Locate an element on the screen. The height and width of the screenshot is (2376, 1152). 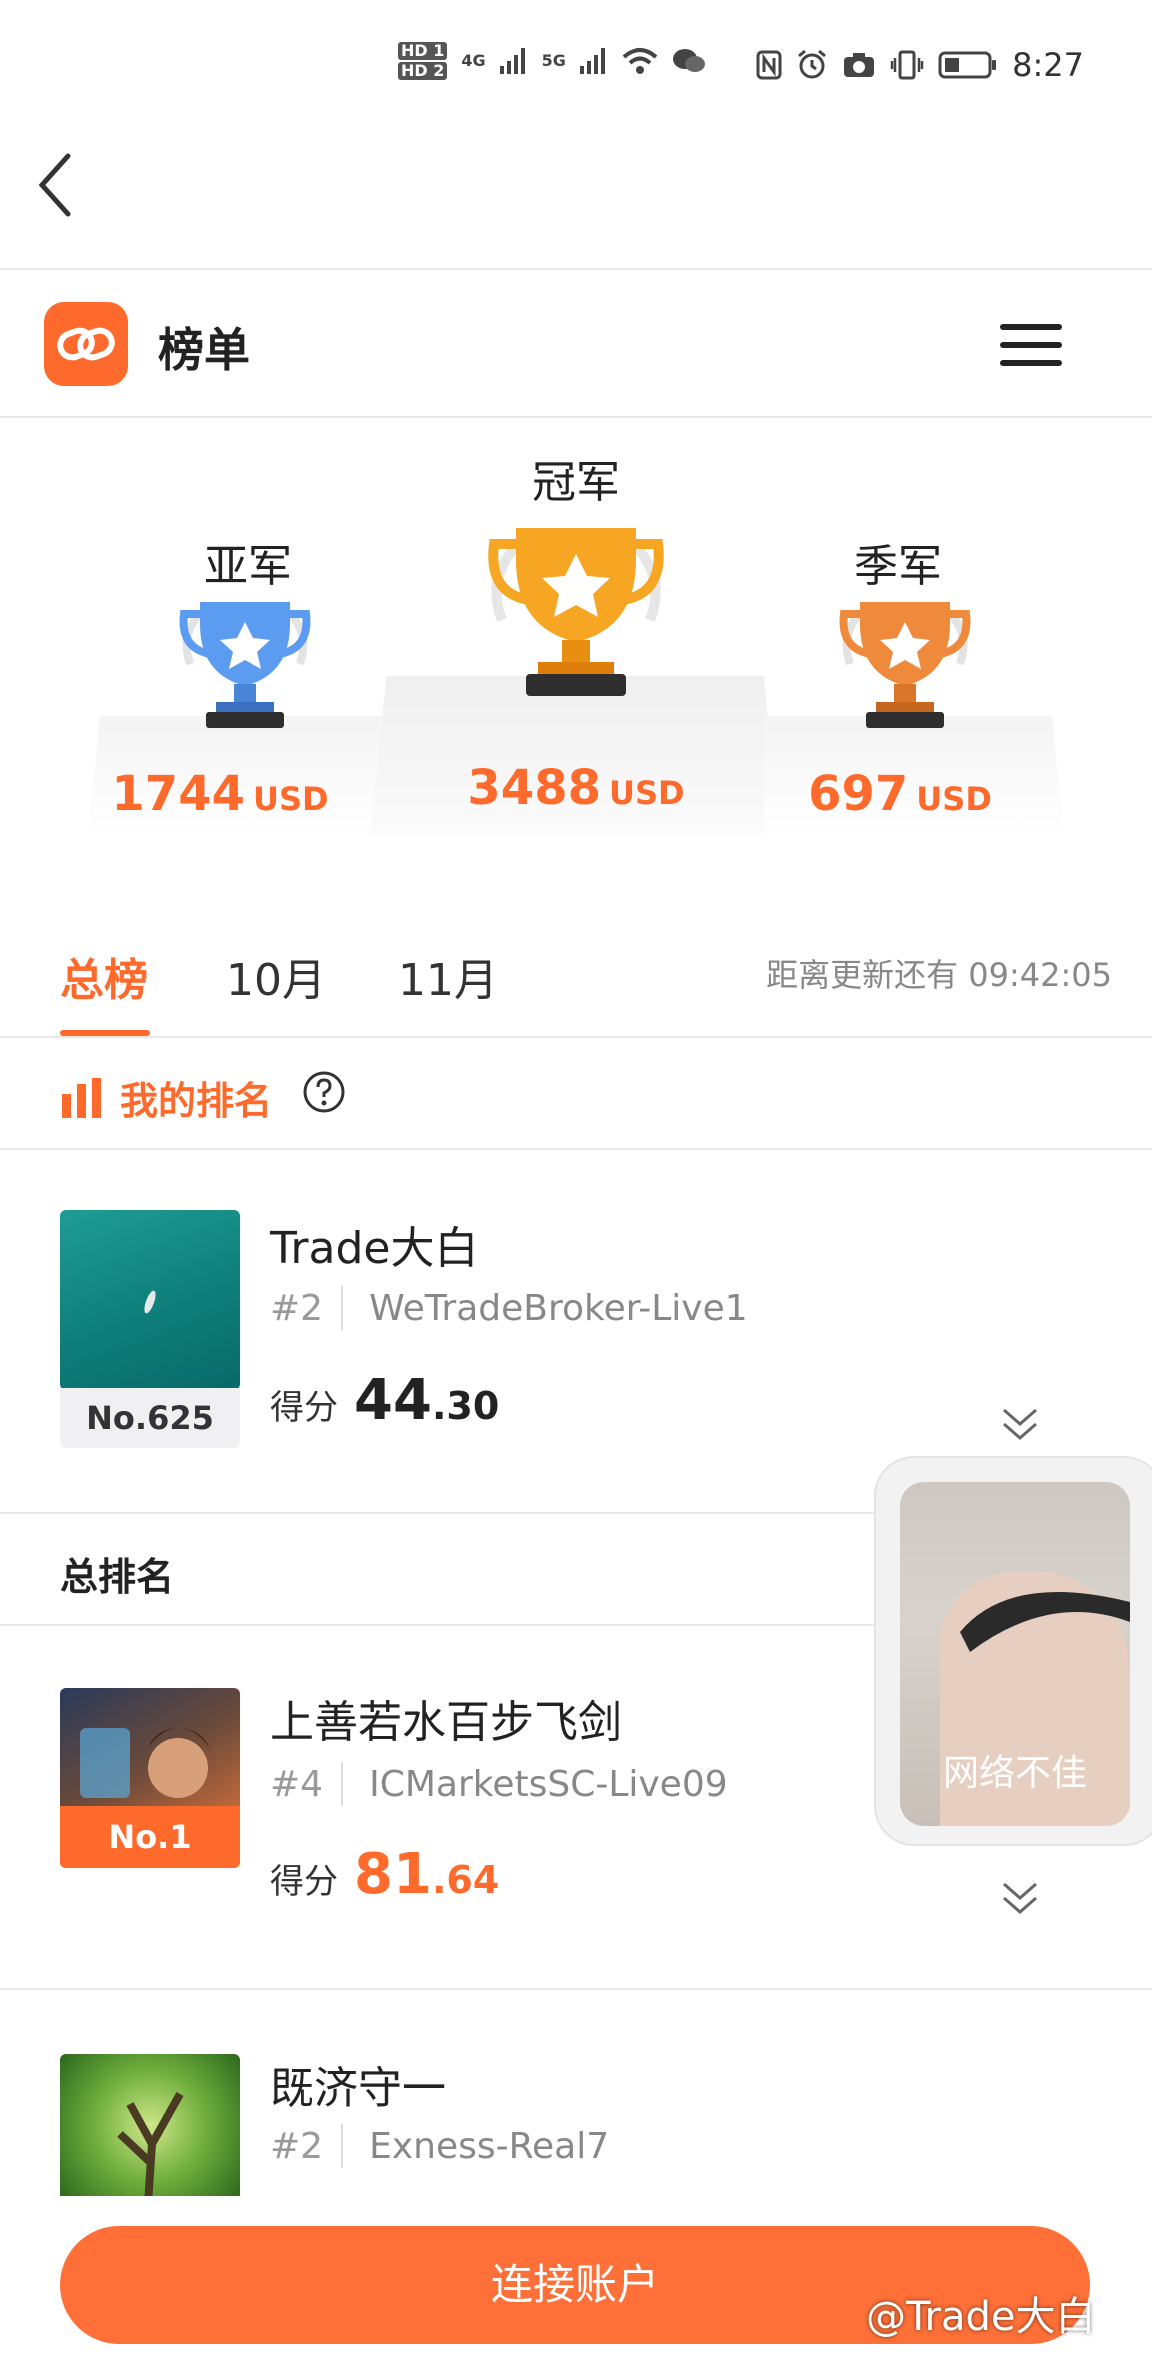
third-place-label: 季军 is located at coordinates (898, 566).